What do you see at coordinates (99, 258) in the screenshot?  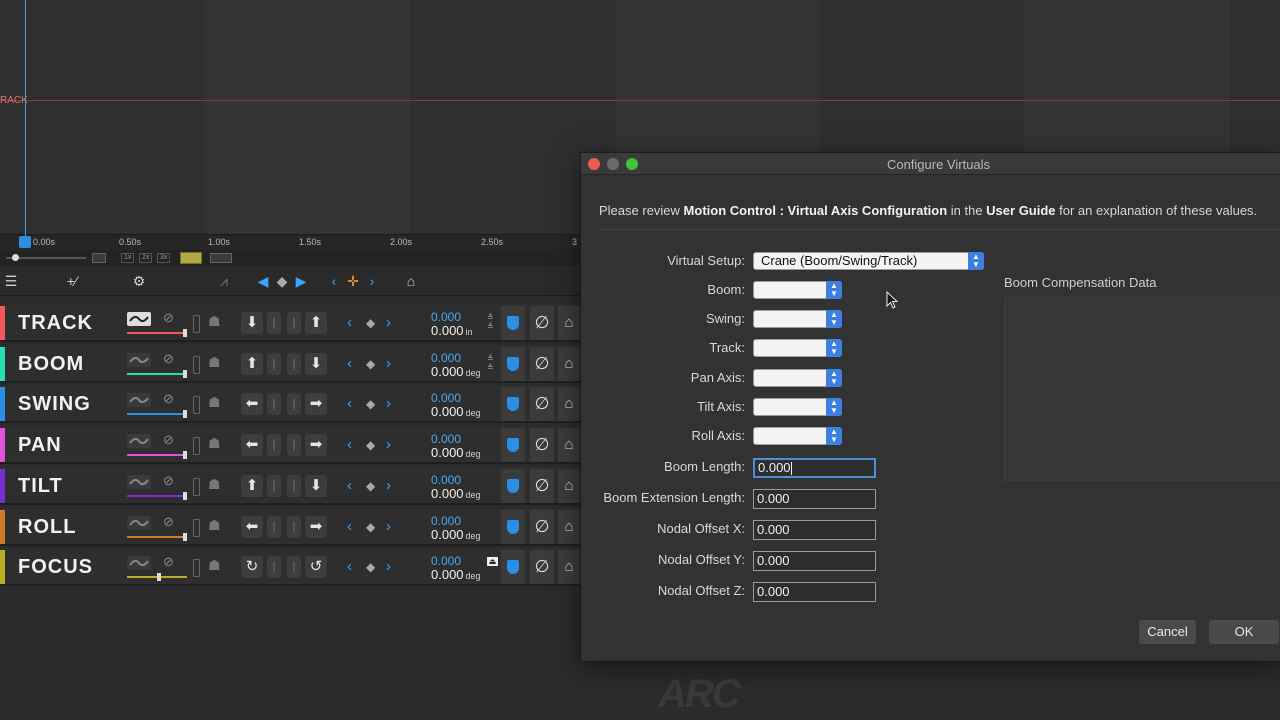 I see `loop-toggle` at bounding box center [99, 258].